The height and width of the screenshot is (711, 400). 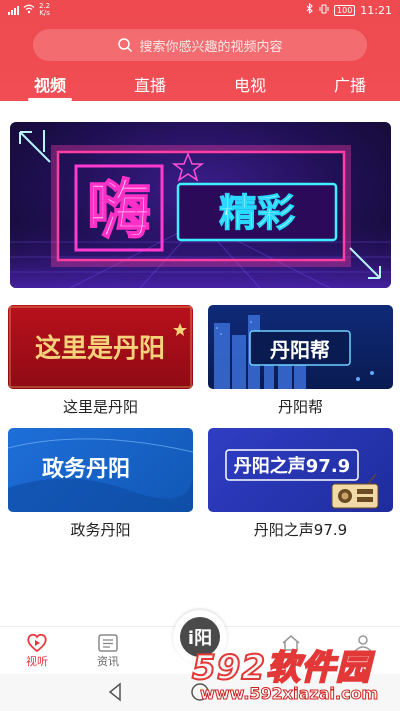 I want to click on back-icon, so click(x=114, y=692).